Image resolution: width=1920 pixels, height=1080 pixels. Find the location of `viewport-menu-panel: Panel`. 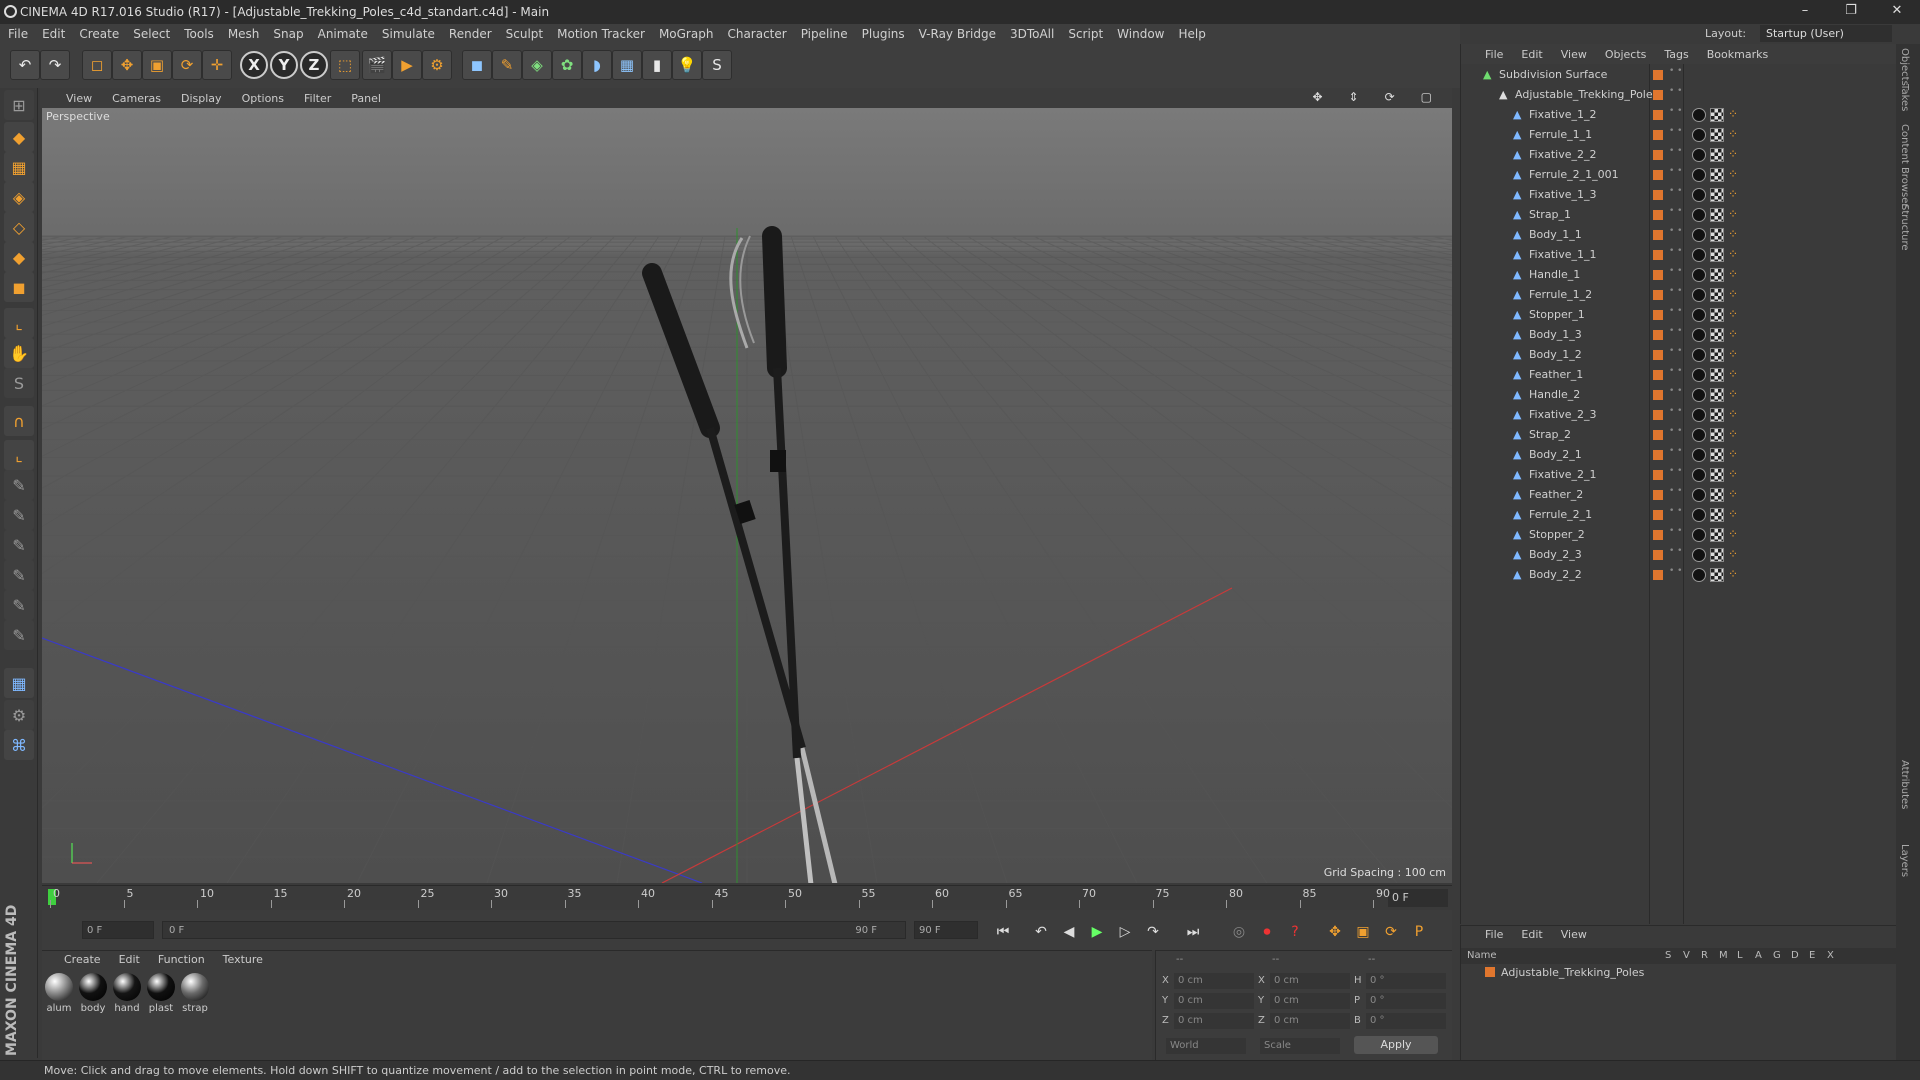

viewport-menu-panel: Panel is located at coordinates (366, 98).